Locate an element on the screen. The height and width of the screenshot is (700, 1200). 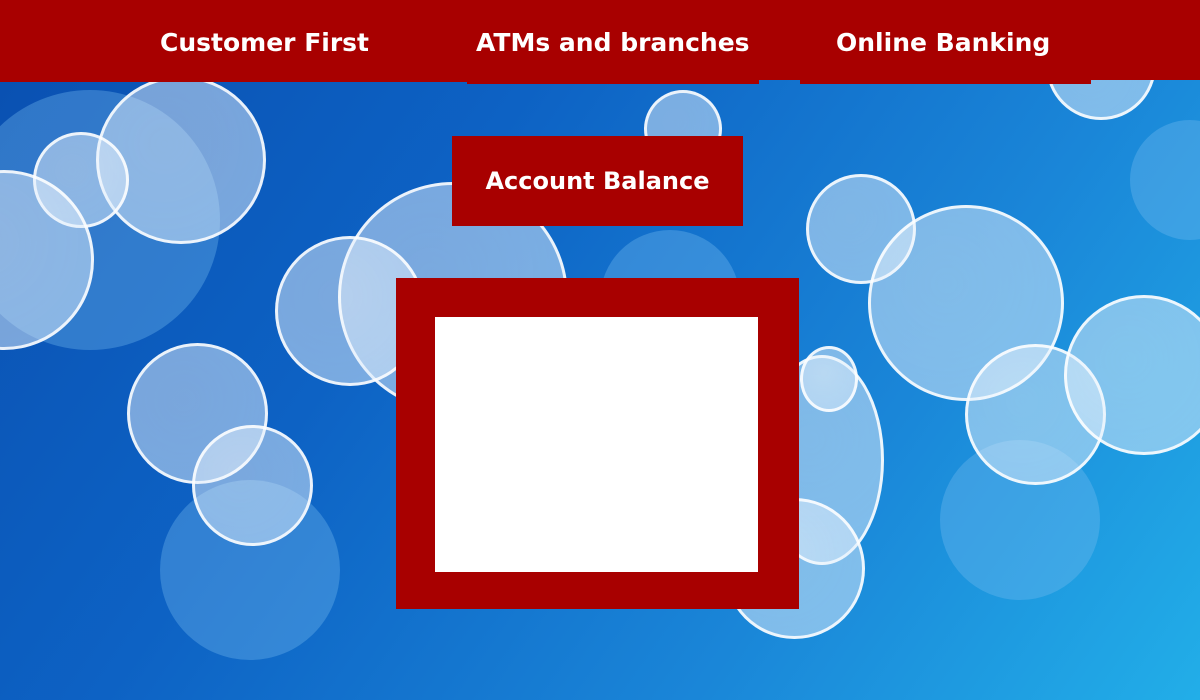
account-balance-label: Account Balance is located at coordinates (597, 181).